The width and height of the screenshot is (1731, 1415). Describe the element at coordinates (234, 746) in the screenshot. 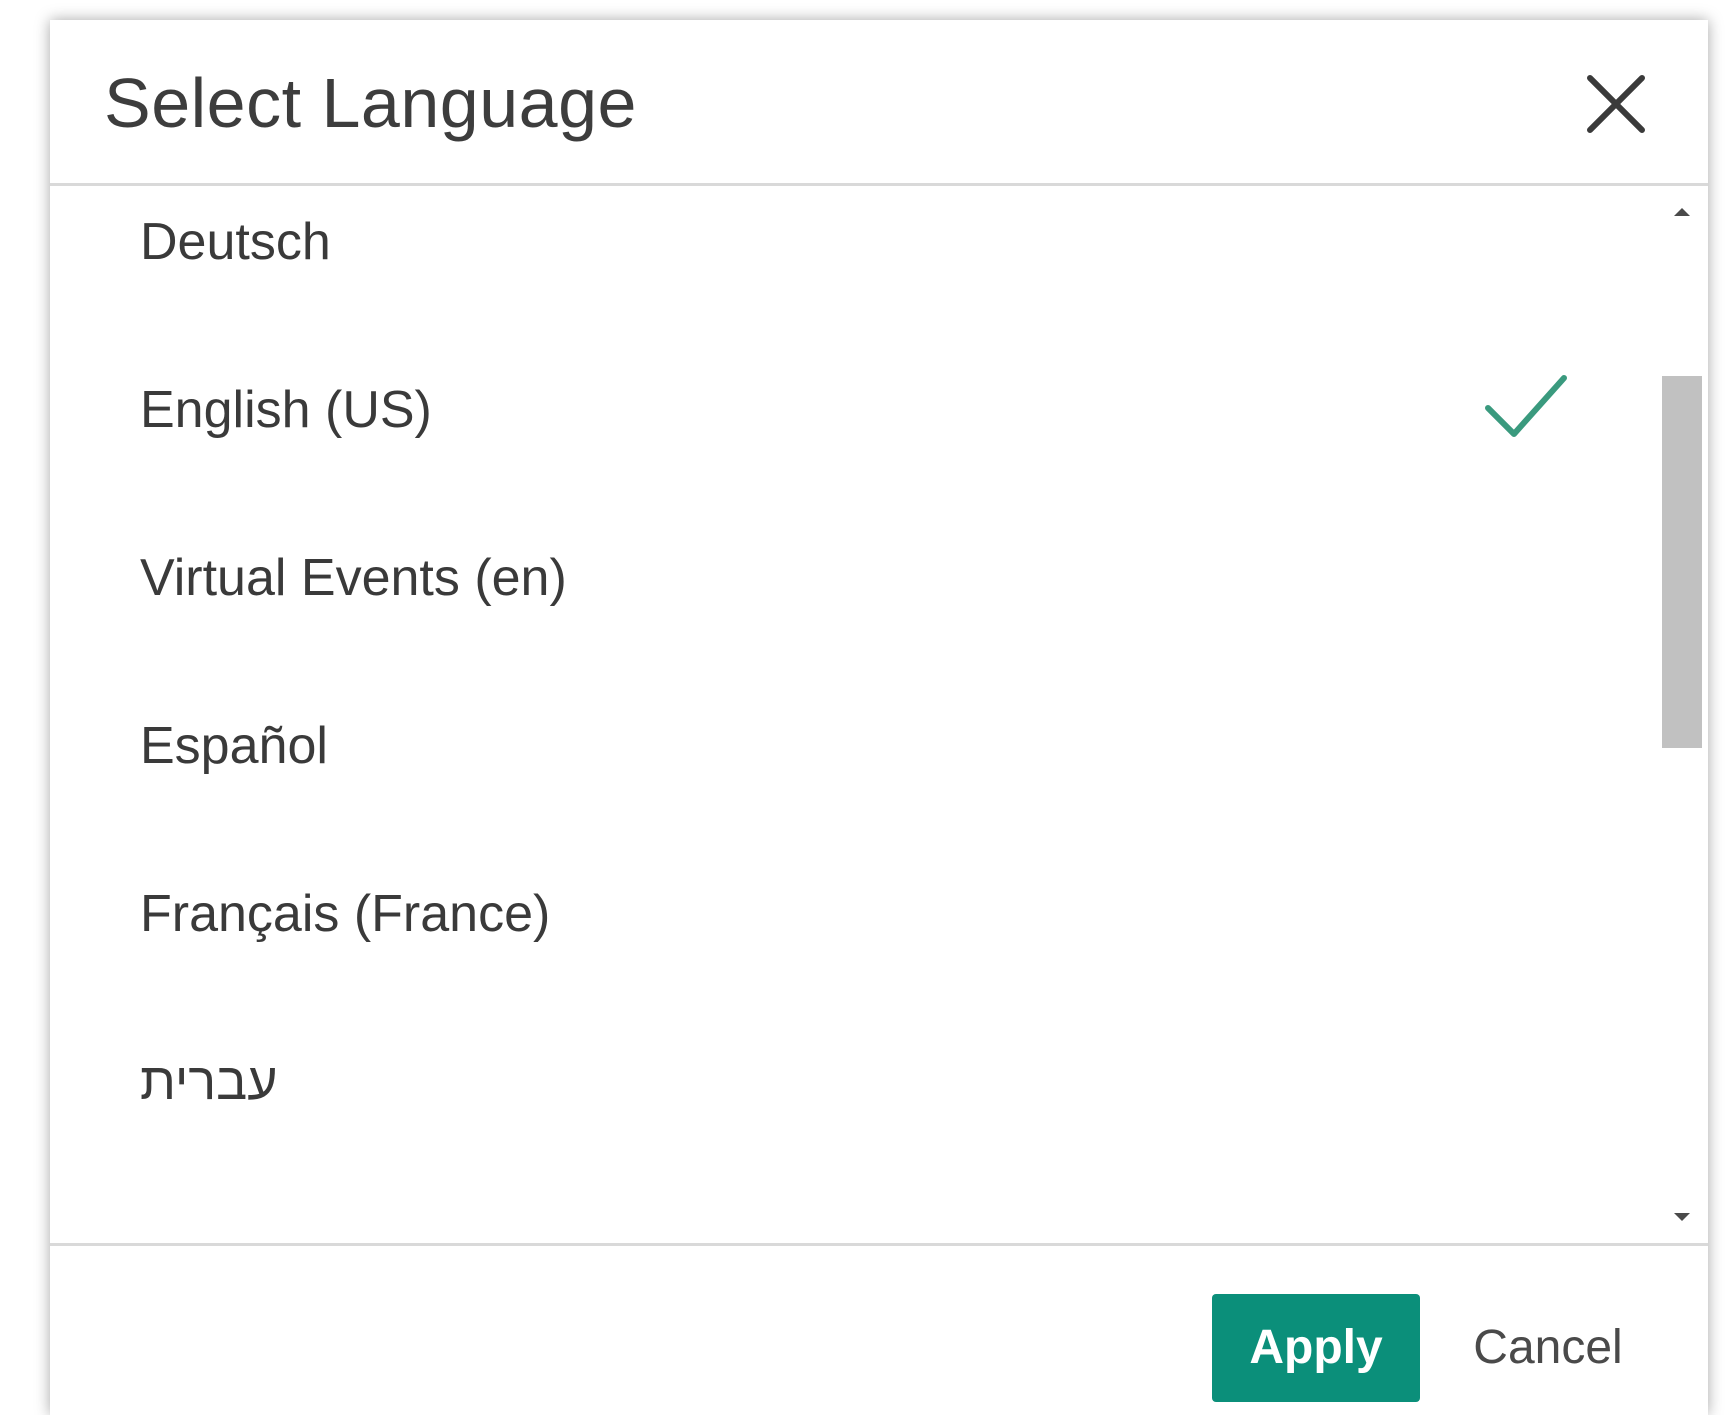

I see `language-label: Español` at that location.